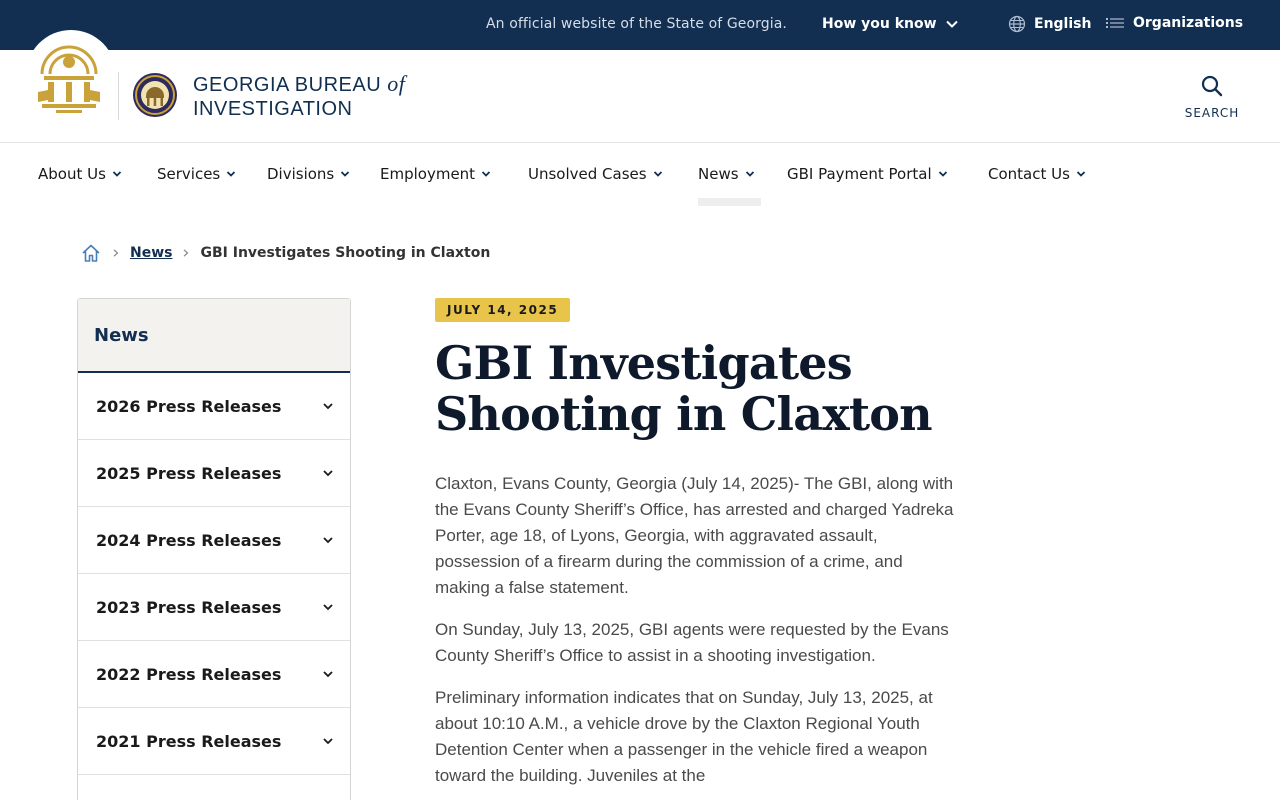 The height and width of the screenshot is (800, 1280). I want to click on organizations-label: Organizations, so click(1188, 23).